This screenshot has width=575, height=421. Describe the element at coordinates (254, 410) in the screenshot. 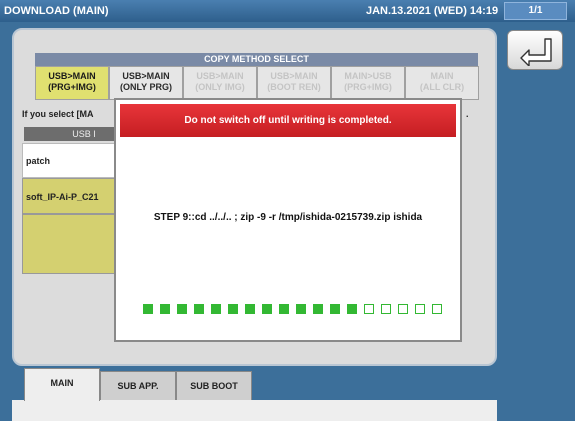

I see `bottom-tab-strip` at that location.